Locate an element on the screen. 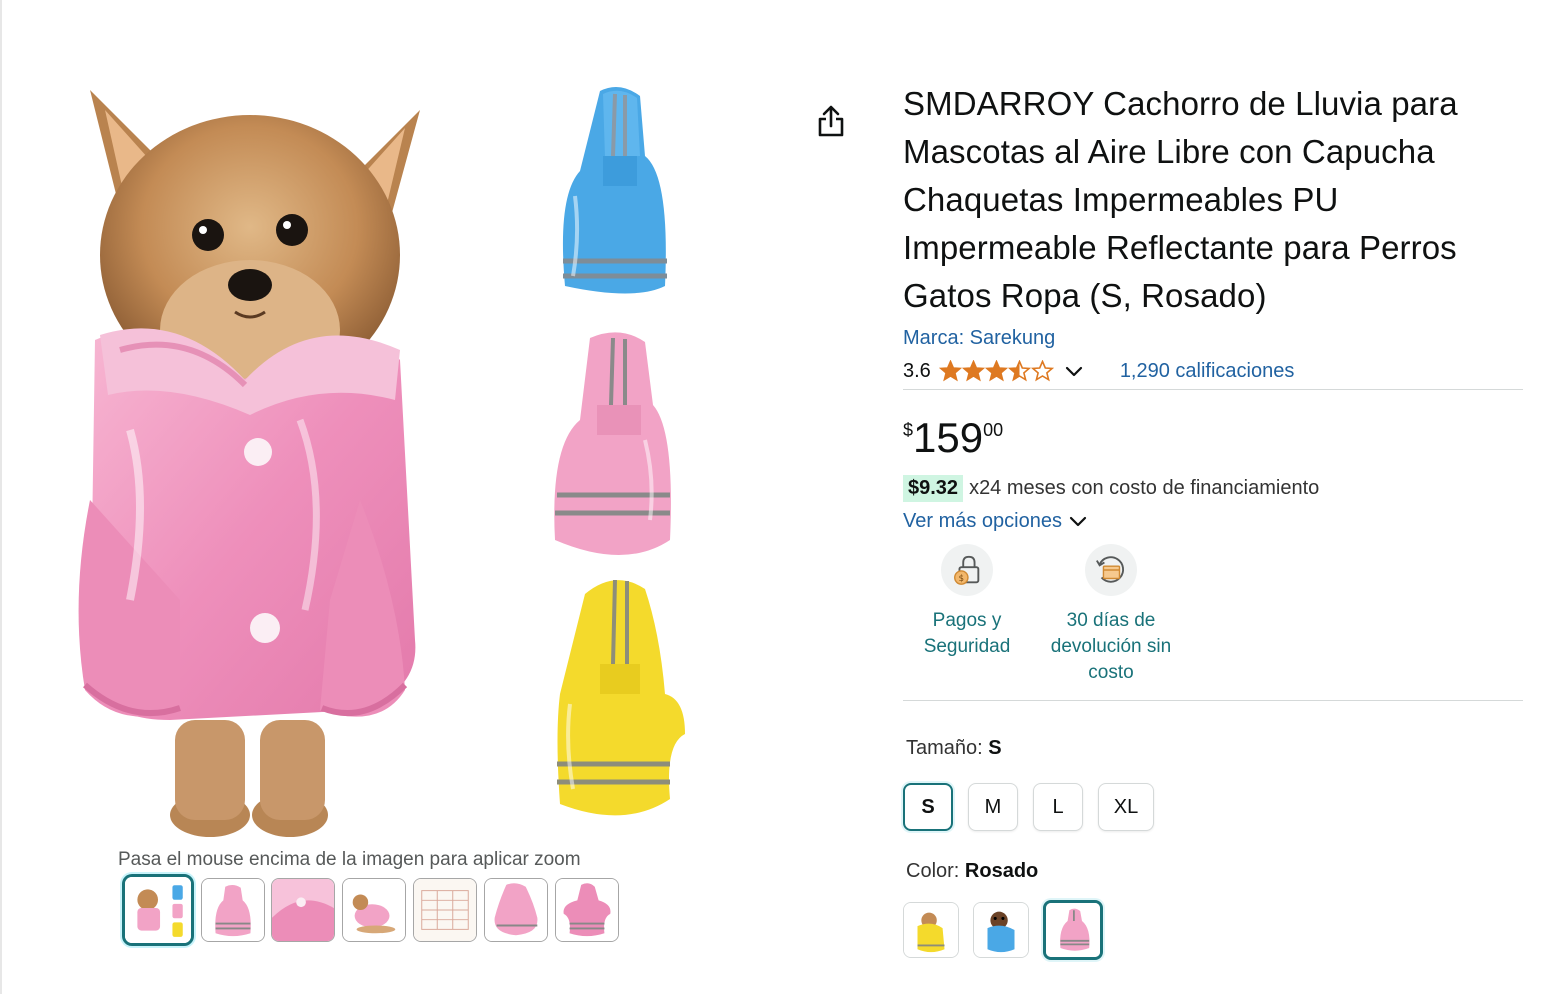 The width and height of the screenshot is (1554, 994). price: $ 159 00 is located at coordinates (1213, 440).